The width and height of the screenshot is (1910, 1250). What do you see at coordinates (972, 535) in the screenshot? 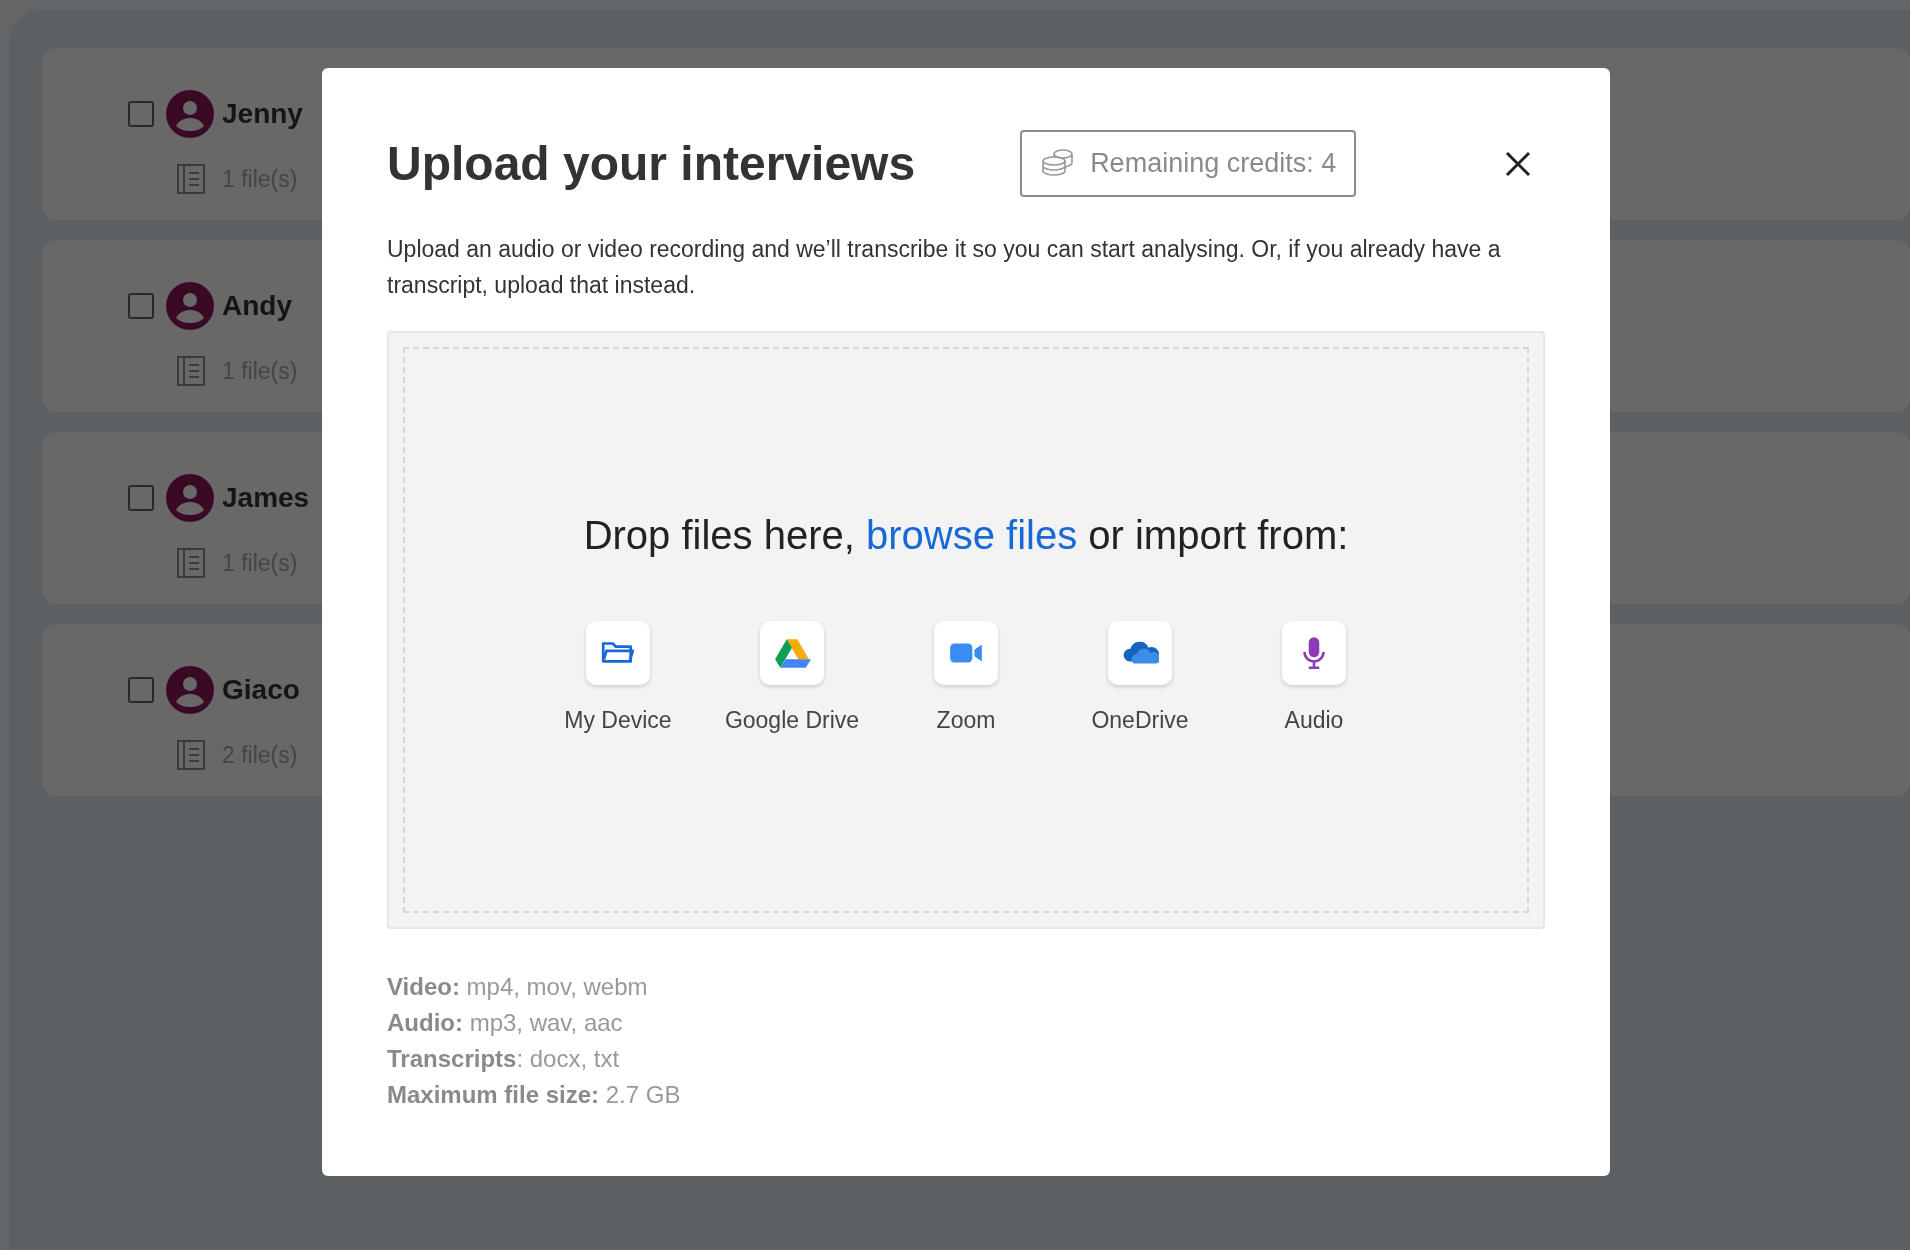
I see `browse-files-link: browse files` at bounding box center [972, 535].